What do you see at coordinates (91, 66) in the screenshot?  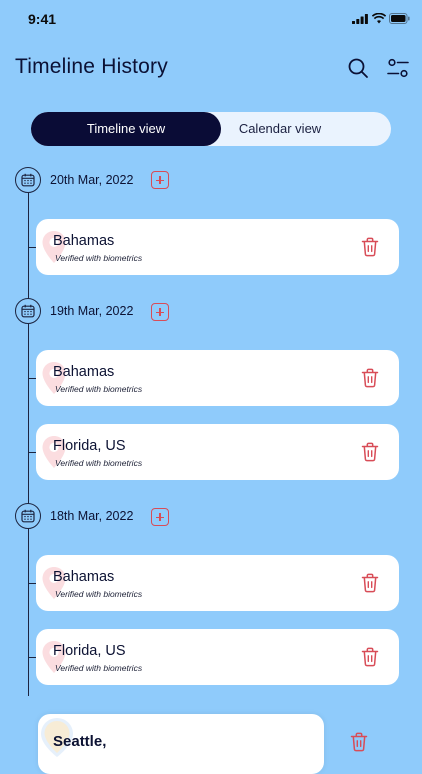 I see `page-title: Timeline History` at bounding box center [91, 66].